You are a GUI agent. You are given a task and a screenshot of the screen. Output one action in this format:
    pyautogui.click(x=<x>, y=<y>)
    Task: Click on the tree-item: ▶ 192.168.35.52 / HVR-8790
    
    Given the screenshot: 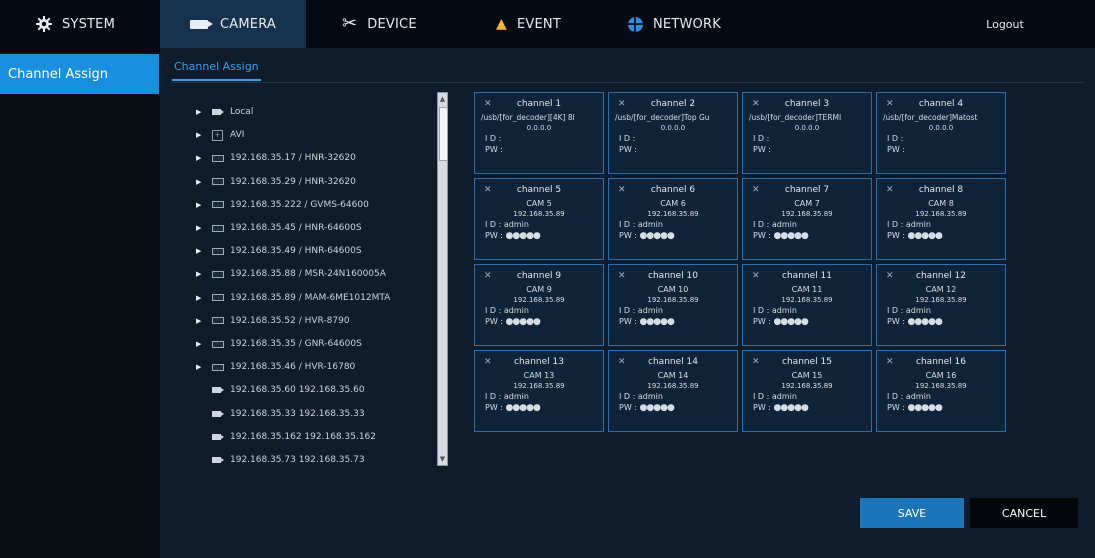 What is the action you would take?
    pyautogui.click(x=273, y=321)
    